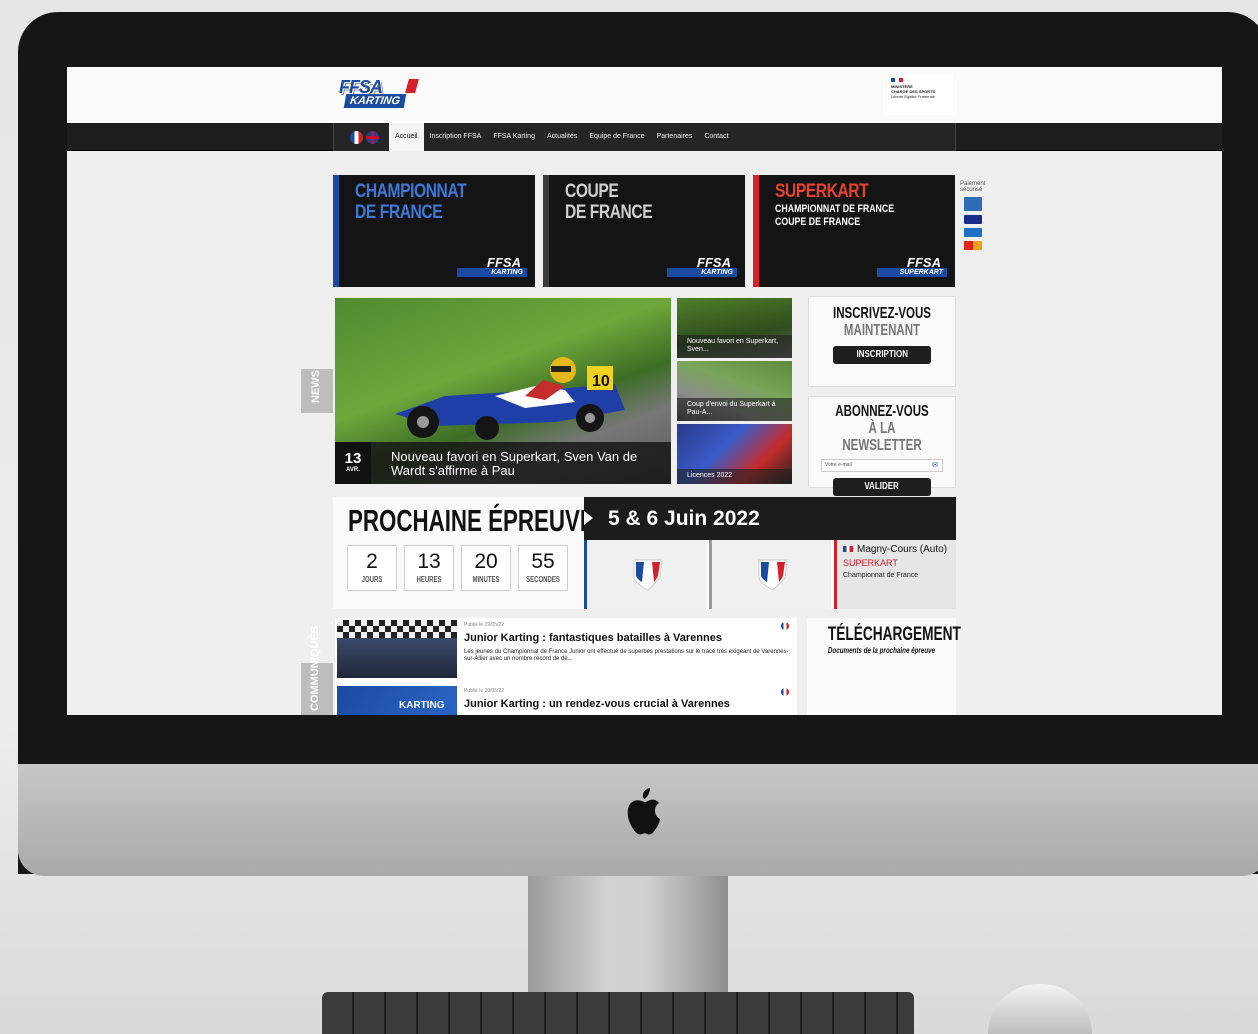  I want to click on tile-title: COUPE DE FRANCE, so click(609, 202).